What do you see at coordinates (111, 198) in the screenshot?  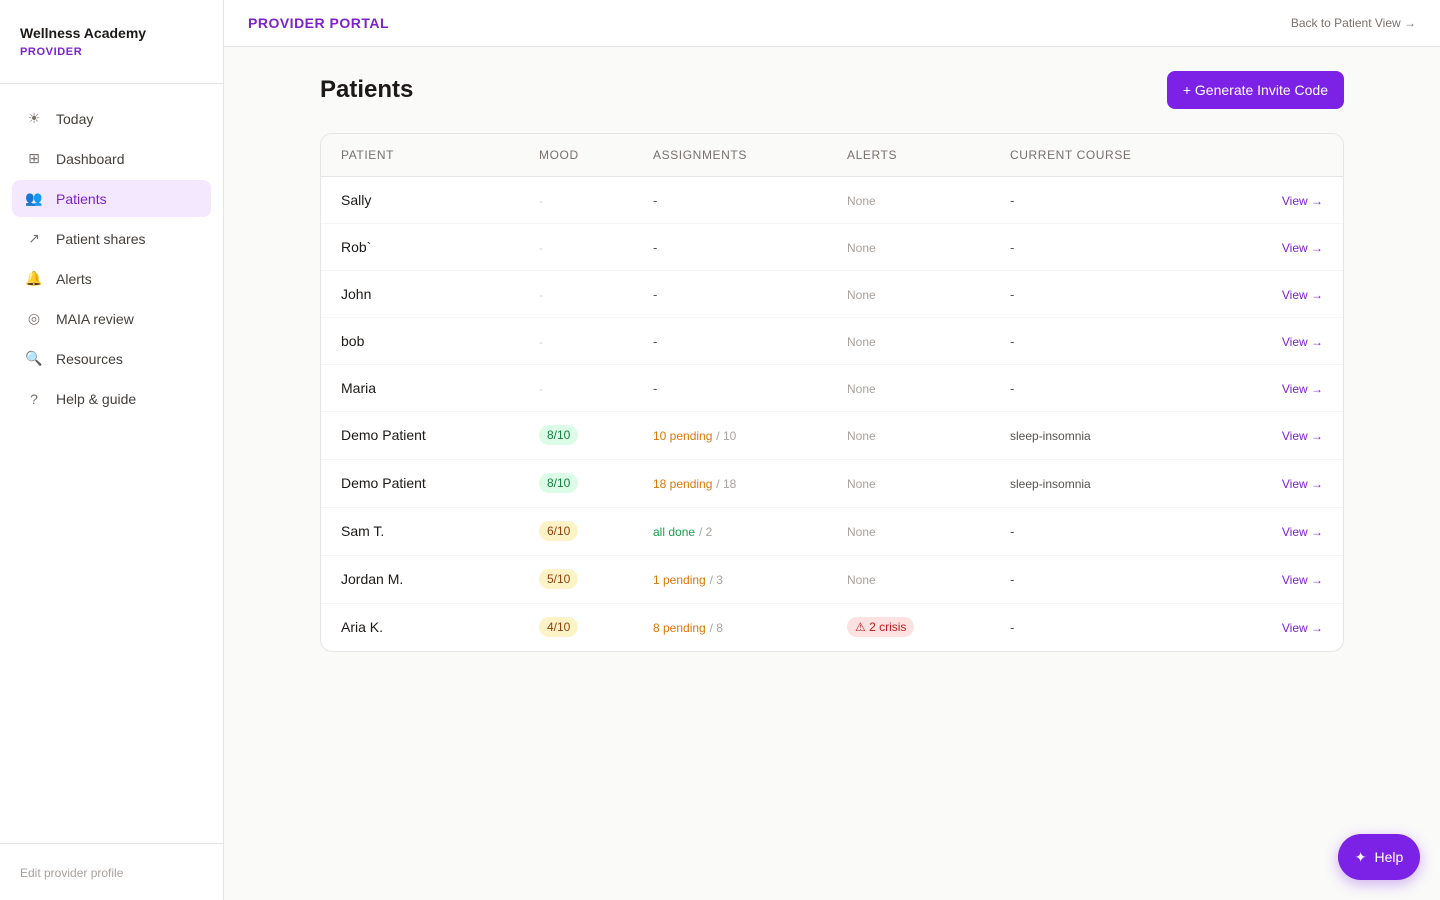 I see `sidebar-item-patients: 👥 Patients` at bounding box center [111, 198].